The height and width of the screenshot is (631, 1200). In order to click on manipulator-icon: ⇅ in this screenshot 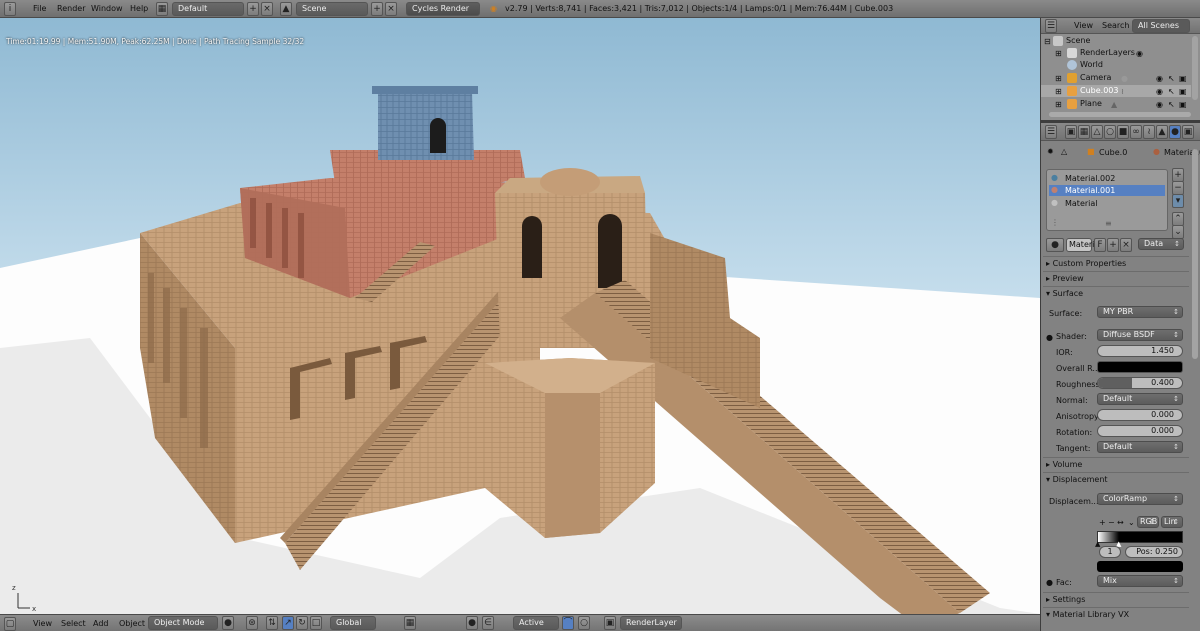, I will do `click(272, 623)`.